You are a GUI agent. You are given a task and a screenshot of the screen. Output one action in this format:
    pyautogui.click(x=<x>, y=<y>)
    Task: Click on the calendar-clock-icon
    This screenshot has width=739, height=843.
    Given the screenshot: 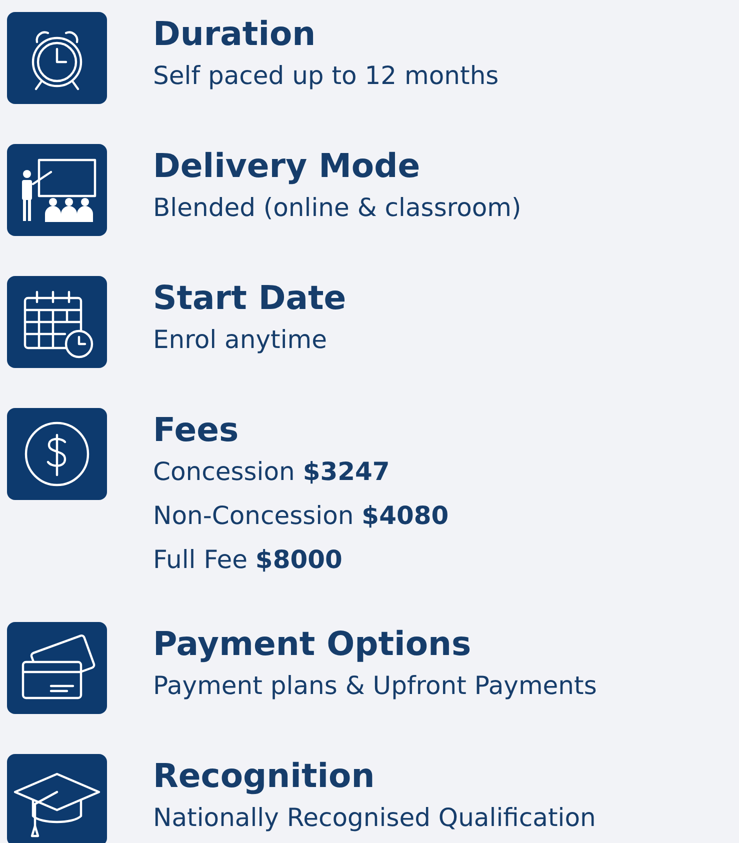 What is the action you would take?
    pyautogui.click(x=57, y=322)
    